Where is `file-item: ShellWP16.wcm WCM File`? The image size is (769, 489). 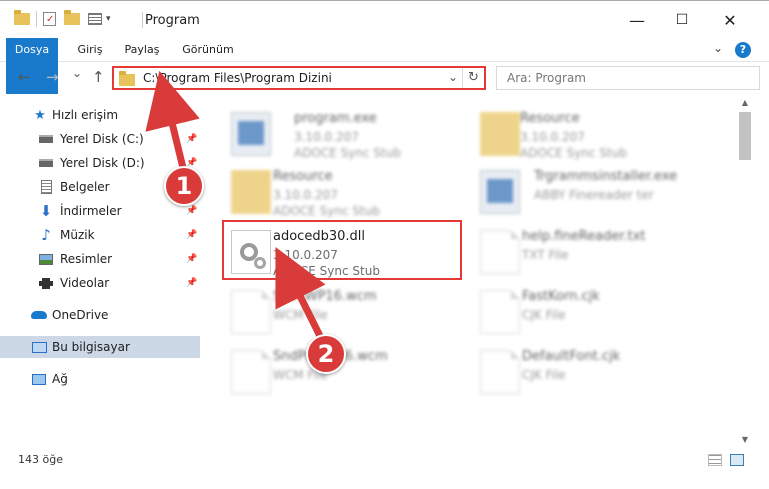 file-item: ShellWP16.wcm WCM File is located at coordinates (347, 310).